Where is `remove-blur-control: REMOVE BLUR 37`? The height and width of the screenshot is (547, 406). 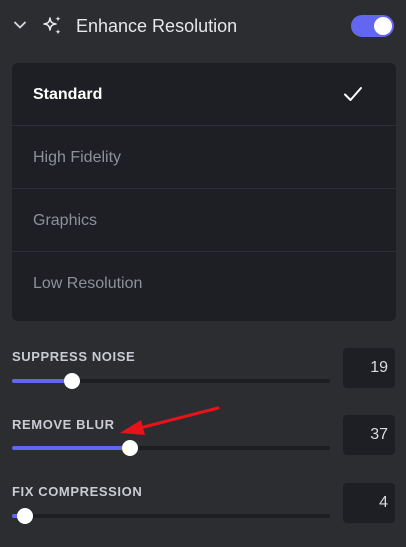
remove-blur-control: REMOVE BLUR 37 is located at coordinates (203, 445).